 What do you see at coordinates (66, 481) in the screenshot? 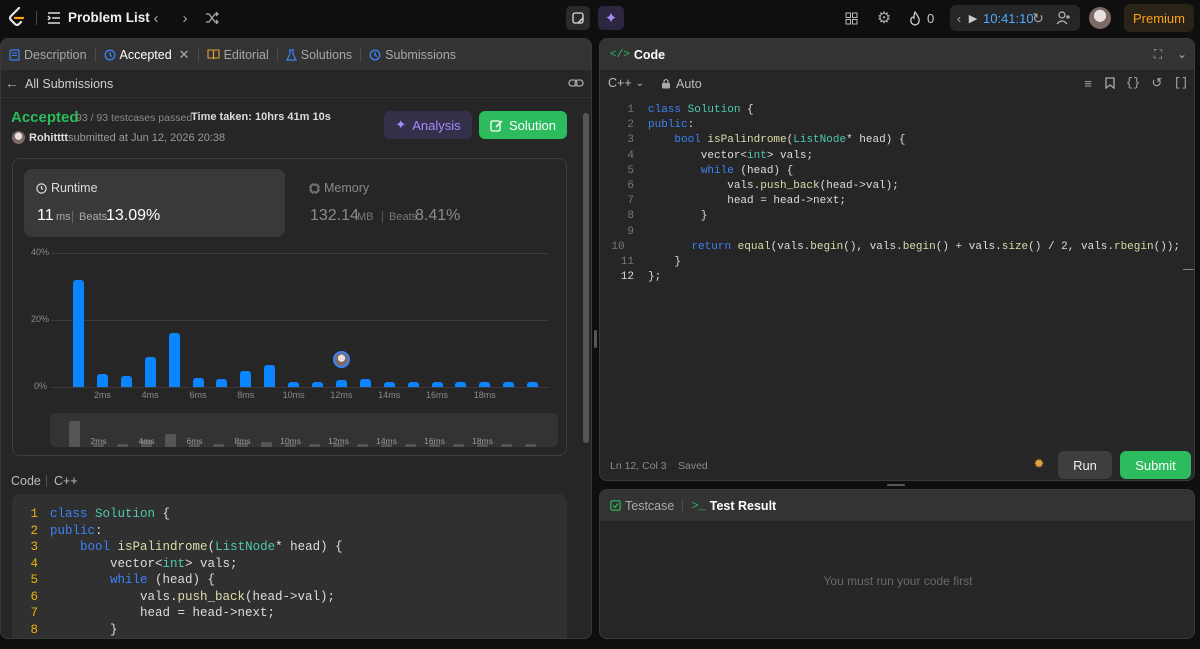
I see `code-lang: C++` at bounding box center [66, 481].